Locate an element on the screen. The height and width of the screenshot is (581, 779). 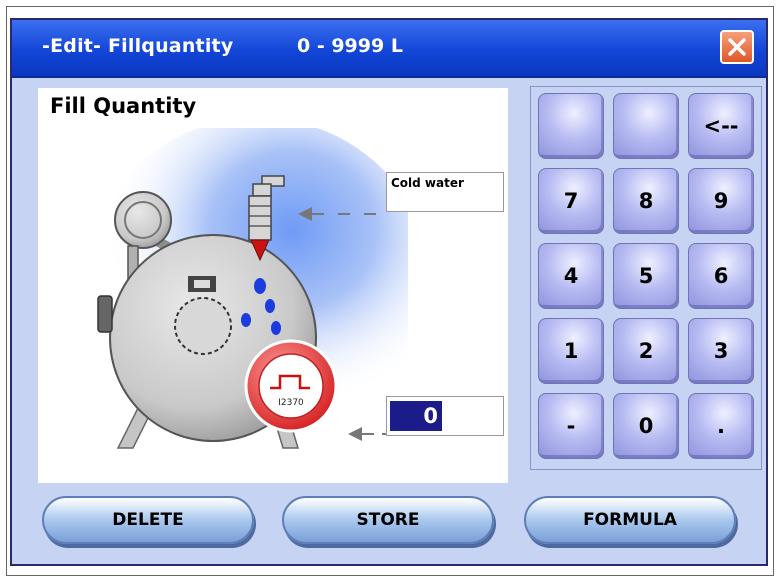
panel-title: Fill Quantity is located at coordinates (123, 106).